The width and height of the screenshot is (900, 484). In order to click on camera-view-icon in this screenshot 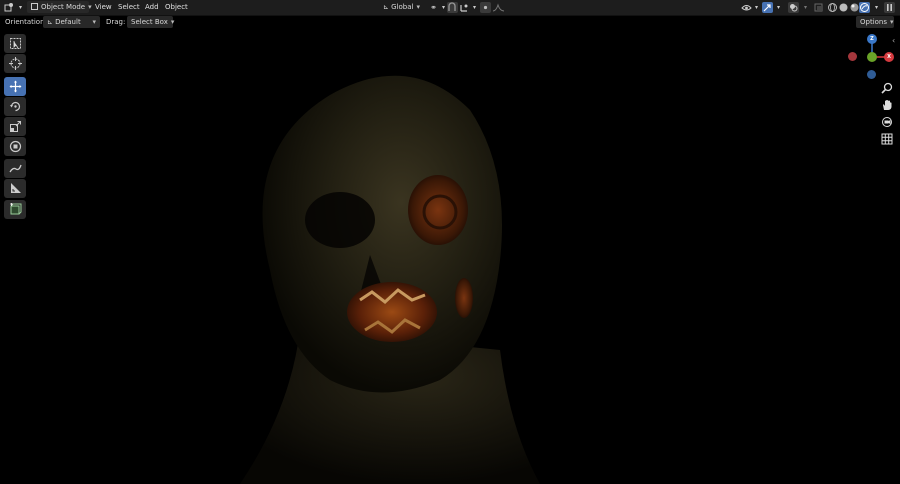, I will do `click(887, 122)`.